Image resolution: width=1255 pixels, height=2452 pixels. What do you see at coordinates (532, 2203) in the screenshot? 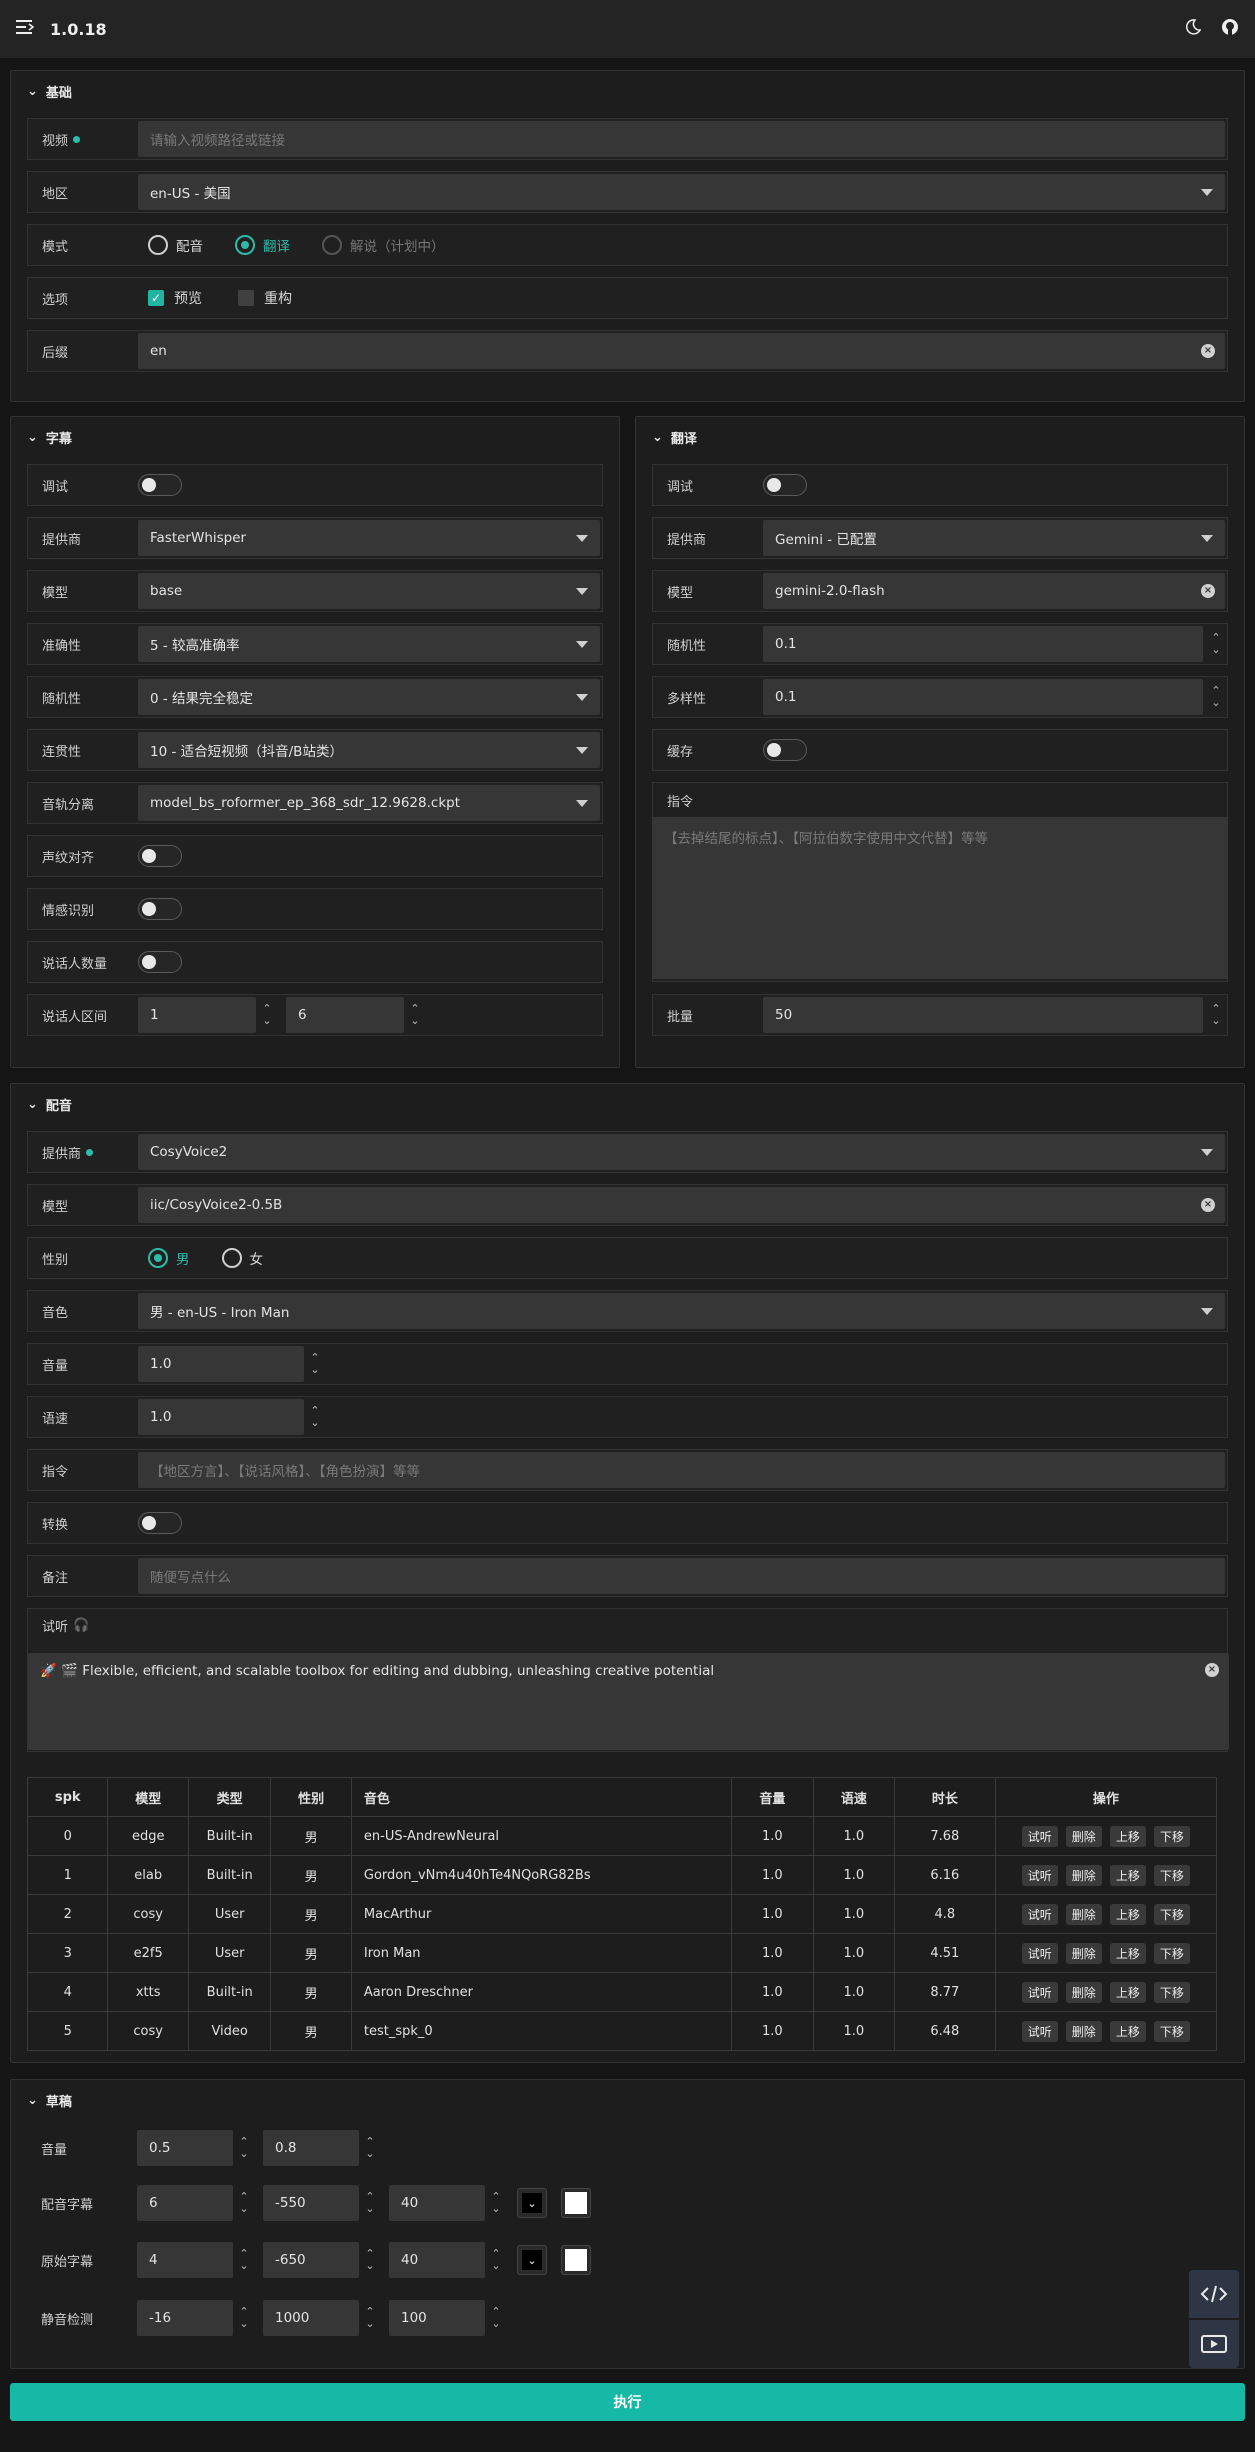
I see `dub-sub-color-picker: ⌄` at bounding box center [532, 2203].